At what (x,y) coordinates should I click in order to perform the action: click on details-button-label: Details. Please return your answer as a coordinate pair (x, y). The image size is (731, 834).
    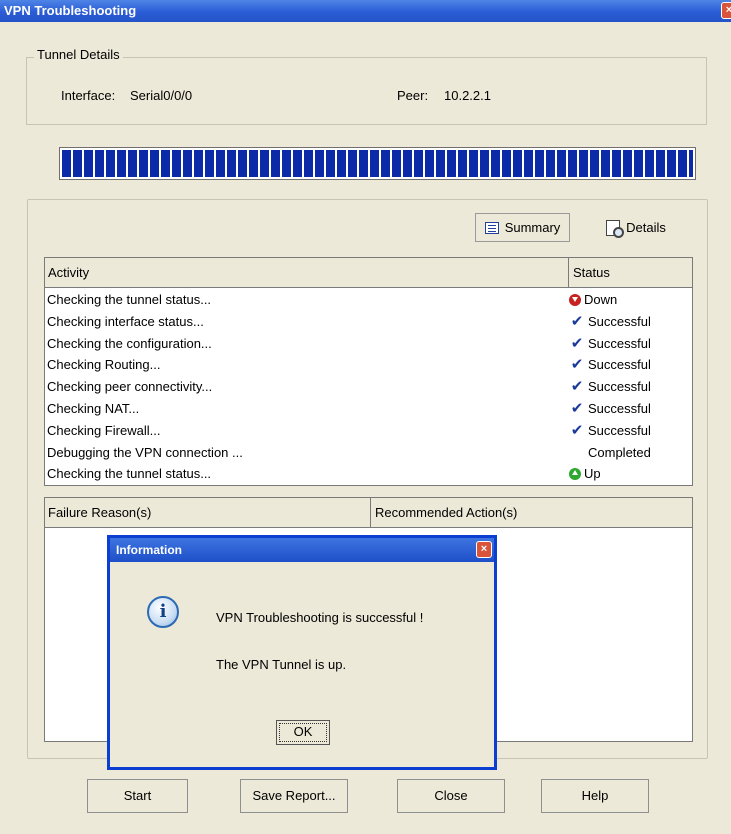
    Looking at the image, I should click on (646, 227).